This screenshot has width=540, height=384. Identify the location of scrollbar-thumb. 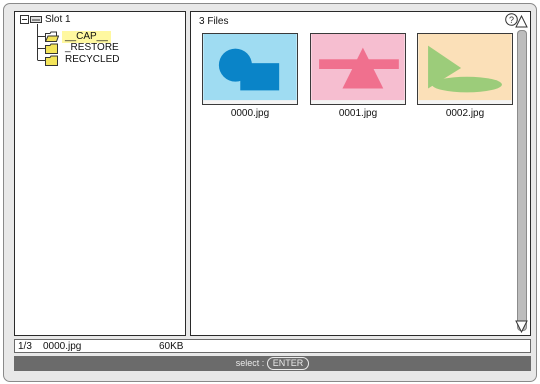
(522, 180).